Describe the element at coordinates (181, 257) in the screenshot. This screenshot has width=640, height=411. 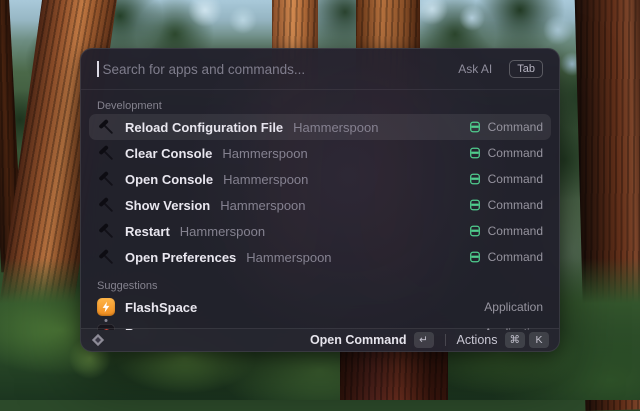
I see `item-title: Open Preferences` at that location.